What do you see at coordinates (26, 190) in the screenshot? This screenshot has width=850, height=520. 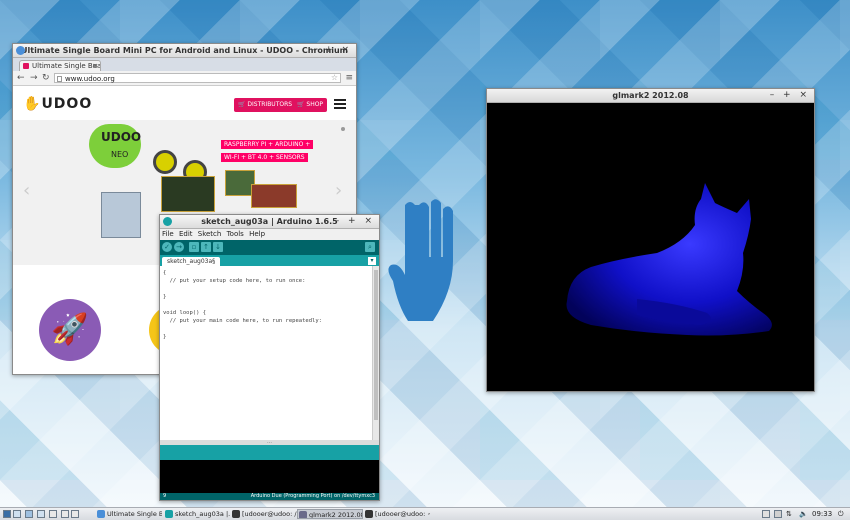 I see `carousel-prev-icon: ‹` at bounding box center [26, 190].